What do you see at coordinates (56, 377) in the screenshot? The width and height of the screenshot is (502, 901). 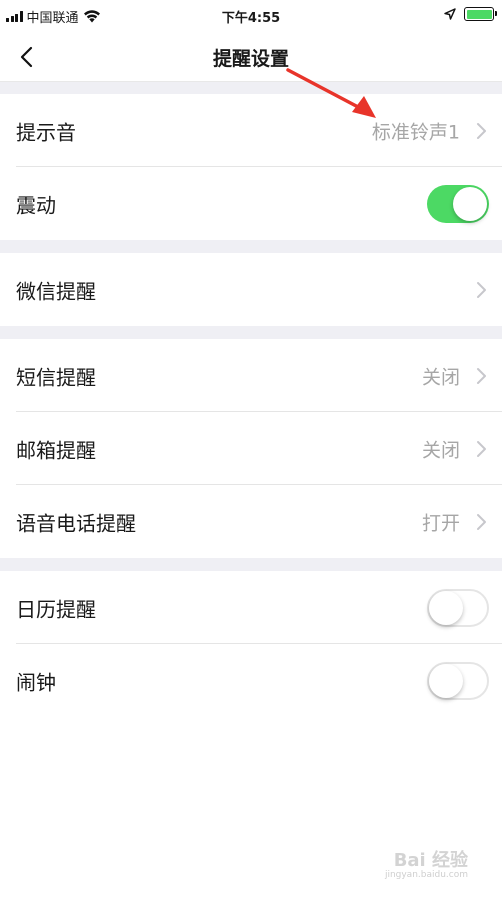 I see `row-label: 短信提醒` at bounding box center [56, 377].